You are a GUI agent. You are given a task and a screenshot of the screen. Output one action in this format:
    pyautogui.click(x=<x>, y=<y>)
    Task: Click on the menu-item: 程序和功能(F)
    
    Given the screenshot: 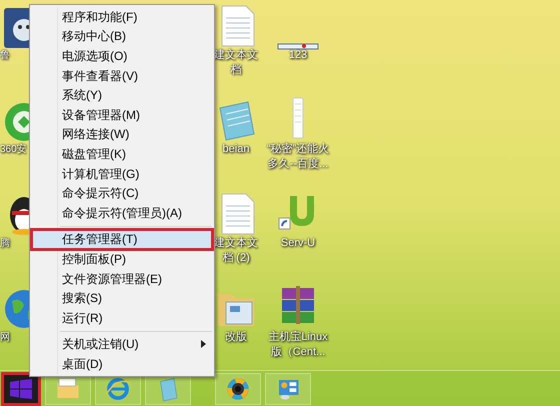 What is the action you would take?
    pyautogui.click(x=122, y=17)
    